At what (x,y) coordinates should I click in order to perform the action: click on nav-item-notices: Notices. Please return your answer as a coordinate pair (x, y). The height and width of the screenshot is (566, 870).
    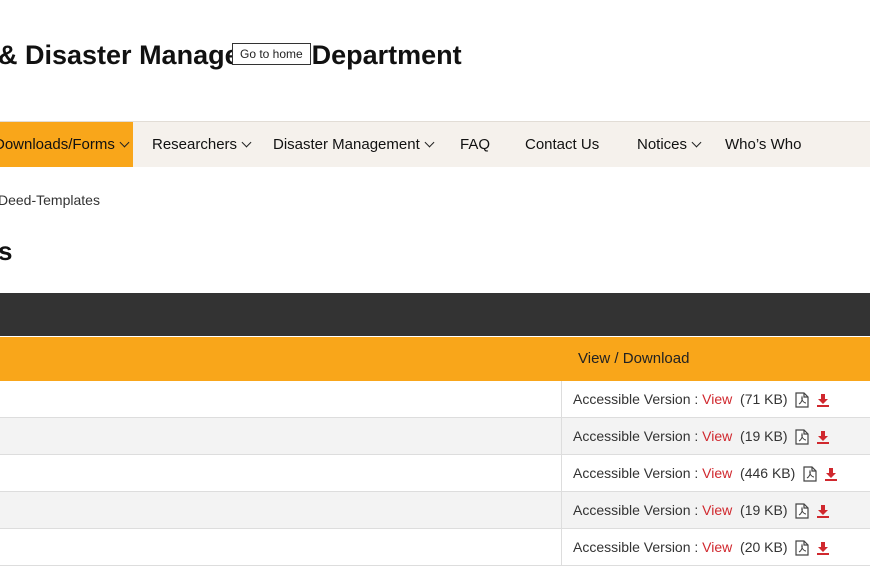
    Looking at the image, I should click on (669, 144).